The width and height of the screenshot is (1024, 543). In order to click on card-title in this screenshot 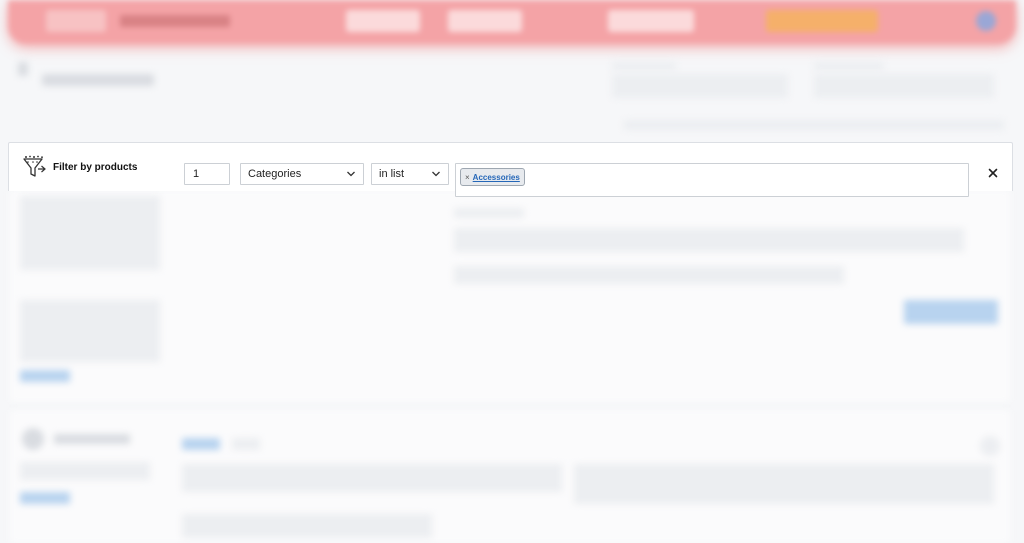, I will do `click(92, 439)`.